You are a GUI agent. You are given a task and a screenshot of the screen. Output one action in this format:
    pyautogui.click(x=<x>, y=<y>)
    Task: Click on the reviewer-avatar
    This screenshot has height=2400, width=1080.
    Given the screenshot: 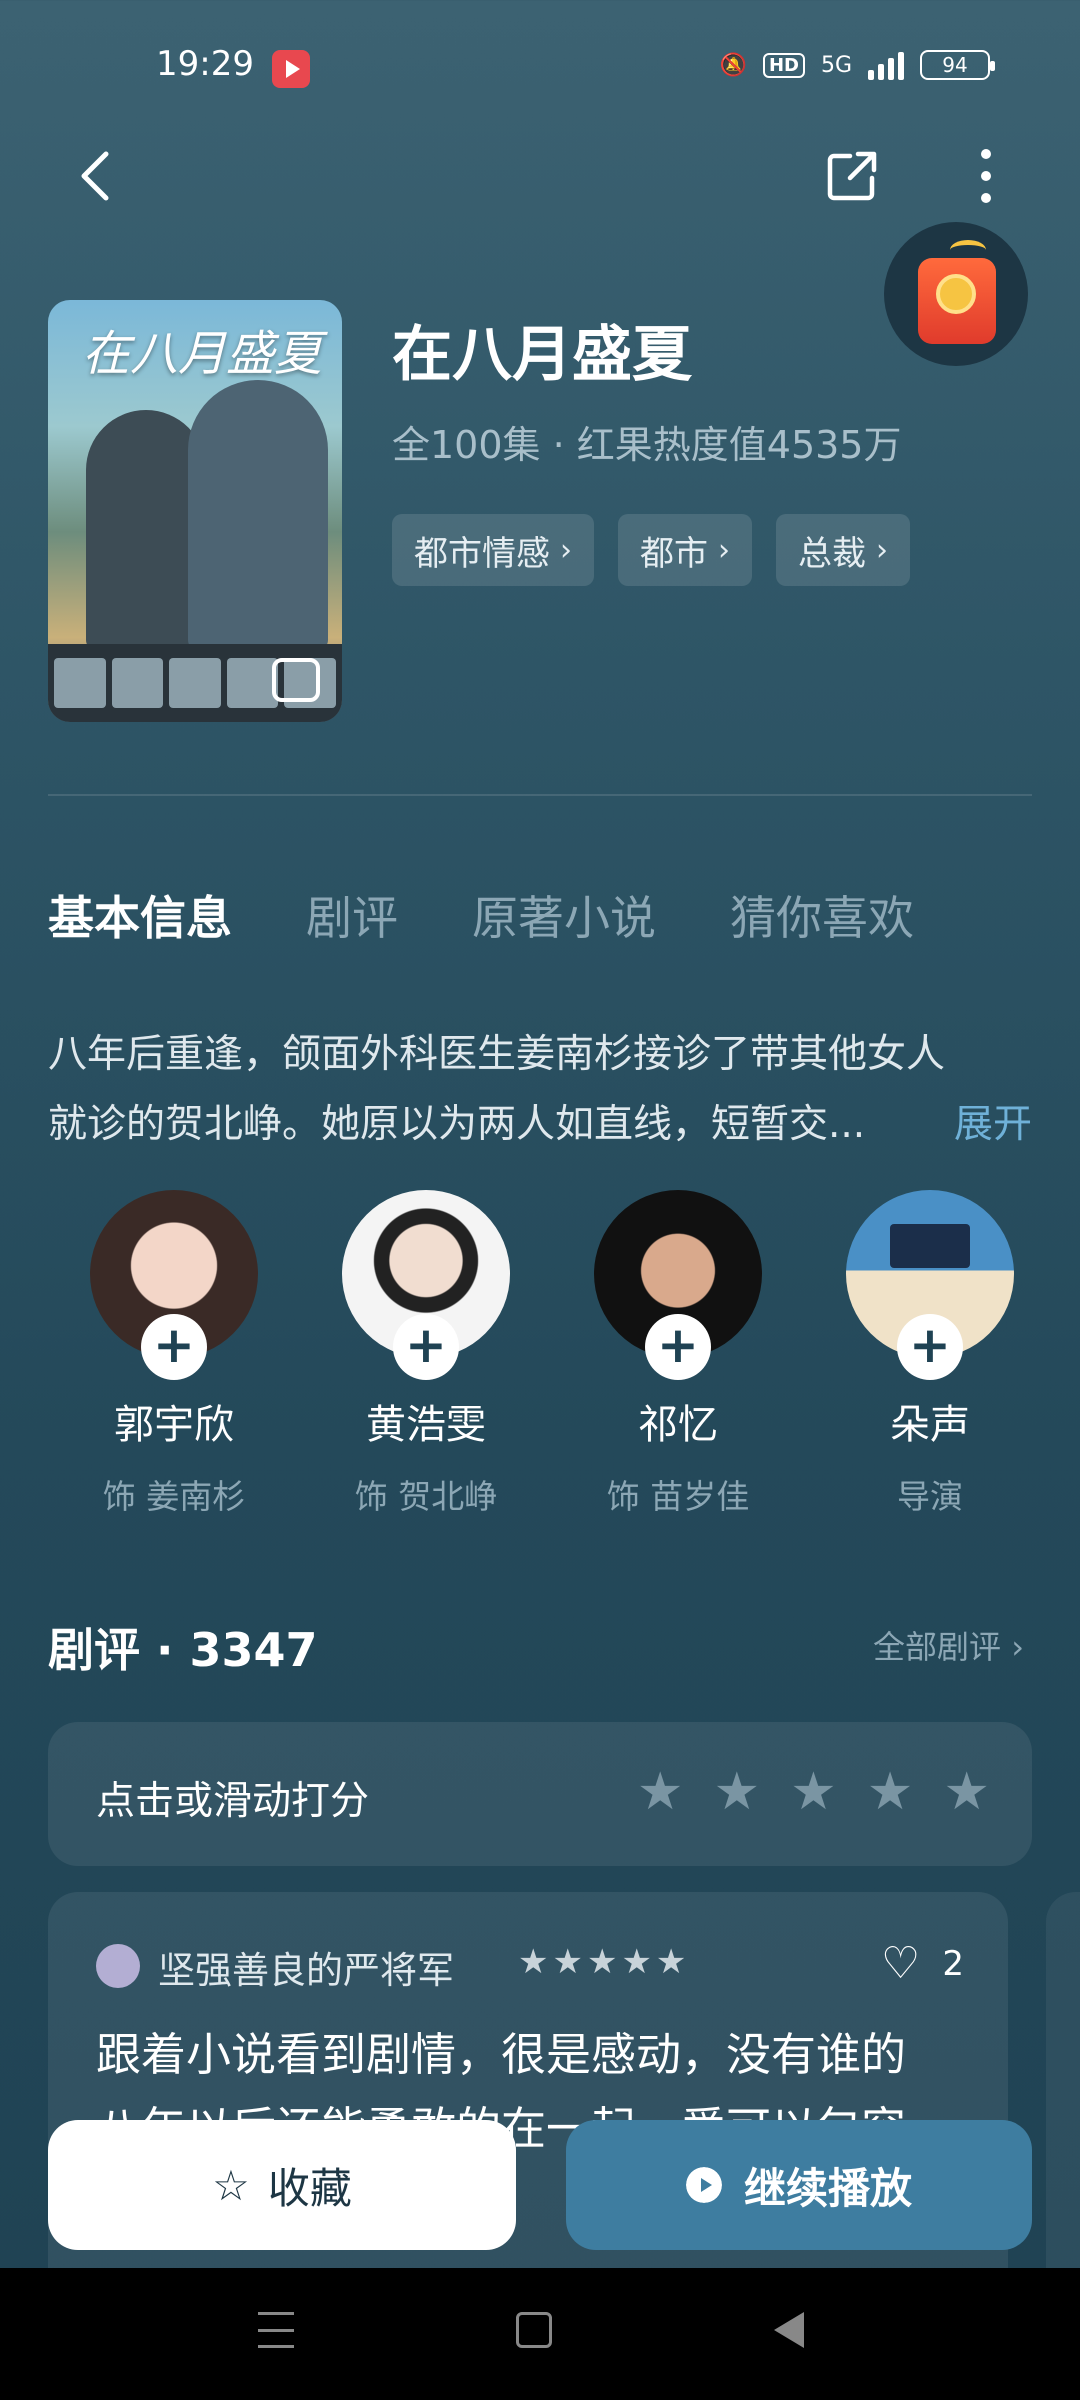 What is the action you would take?
    pyautogui.click(x=118, y=1966)
    